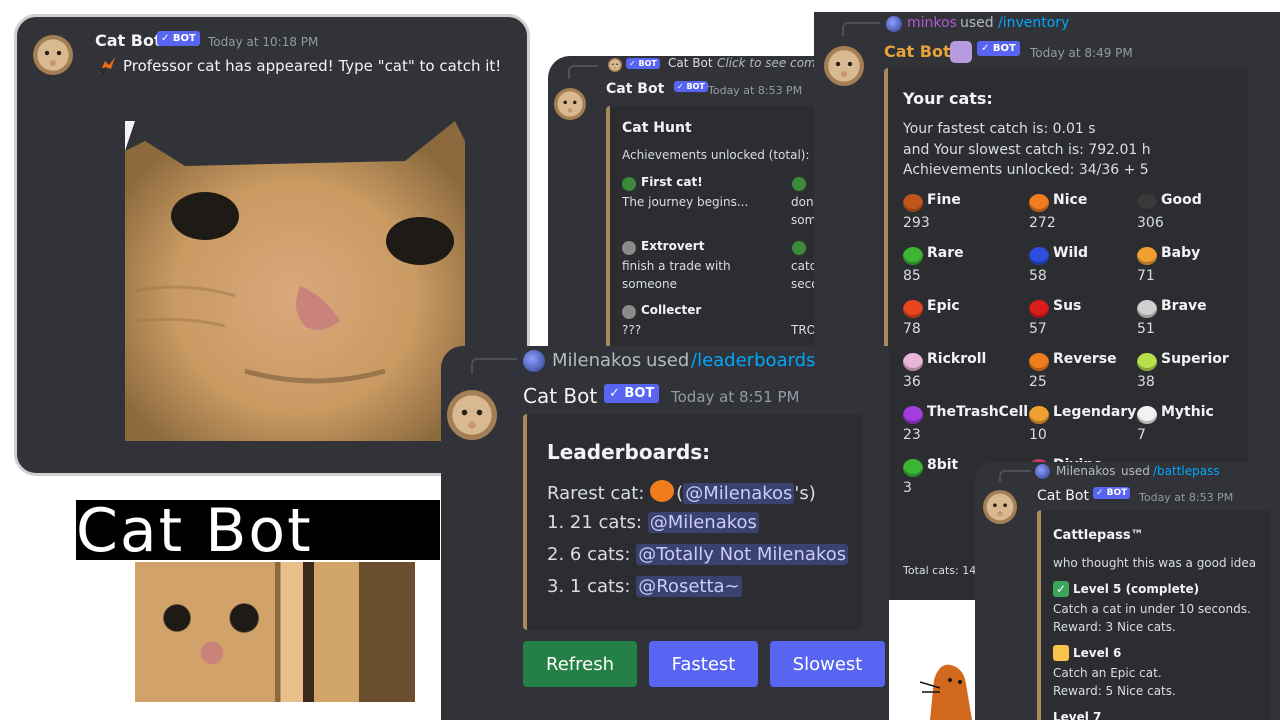 Image resolution: width=1280 pixels, height=724 pixels. Describe the element at coordinates (1136, 589) in the screenshot. I see `level-title: Level 5 (complete)` at that location.